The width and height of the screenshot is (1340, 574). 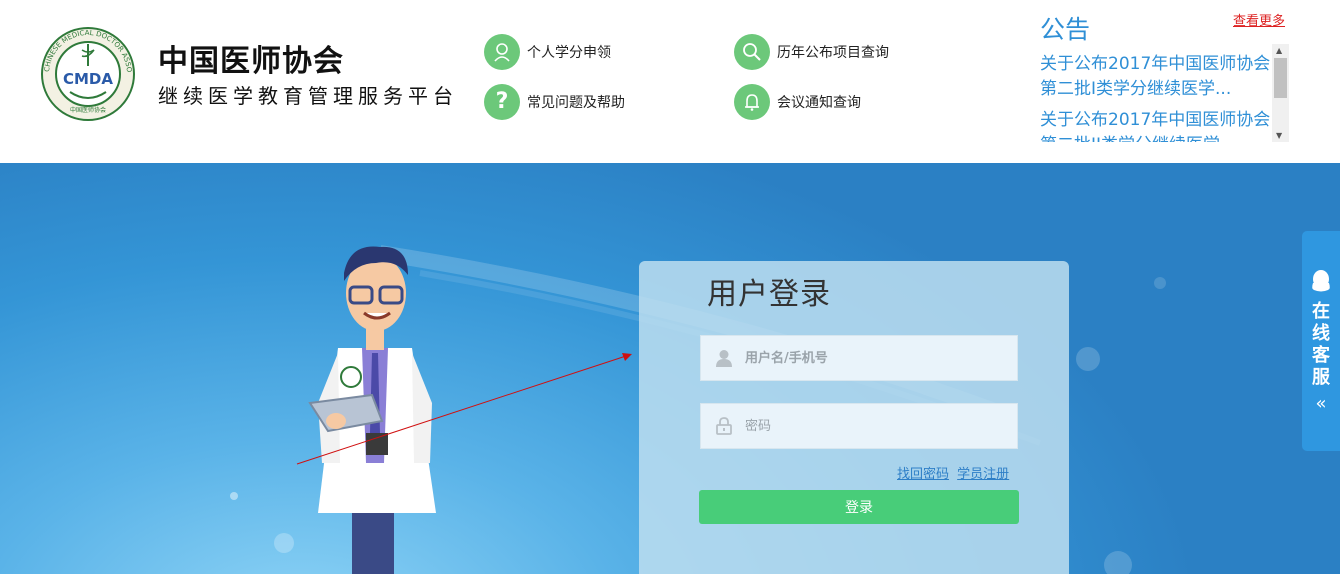 What do you see at coordinates (859, 507) in the screenshot?
I see `login-button: 登录` at bounding box center [859, 507].